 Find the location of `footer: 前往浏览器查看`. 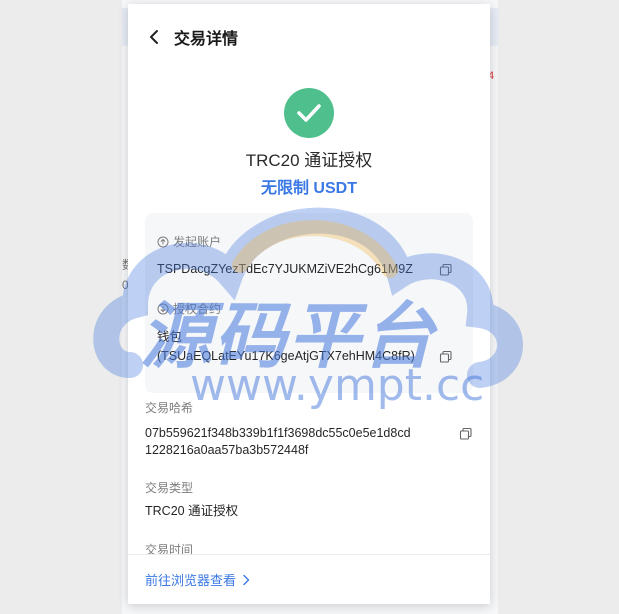

footer: 前往浏览器查看 is located at coordinates (309, 579).